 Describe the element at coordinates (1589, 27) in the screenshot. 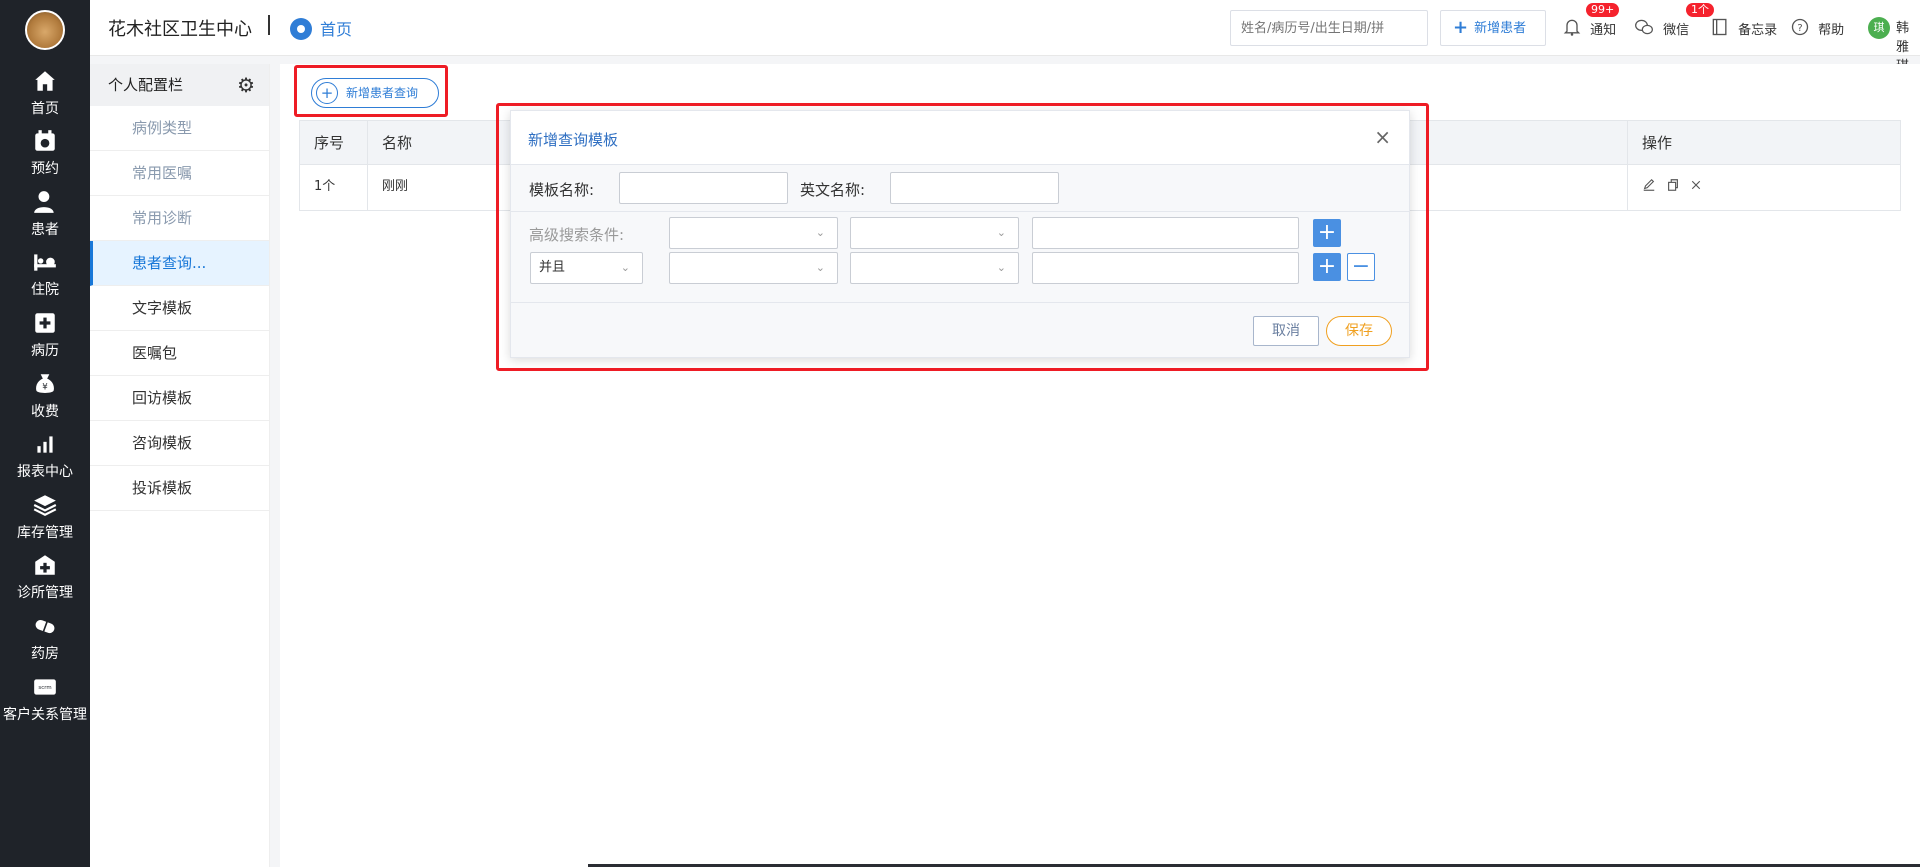

I see `notification-button: 通知` at that location.